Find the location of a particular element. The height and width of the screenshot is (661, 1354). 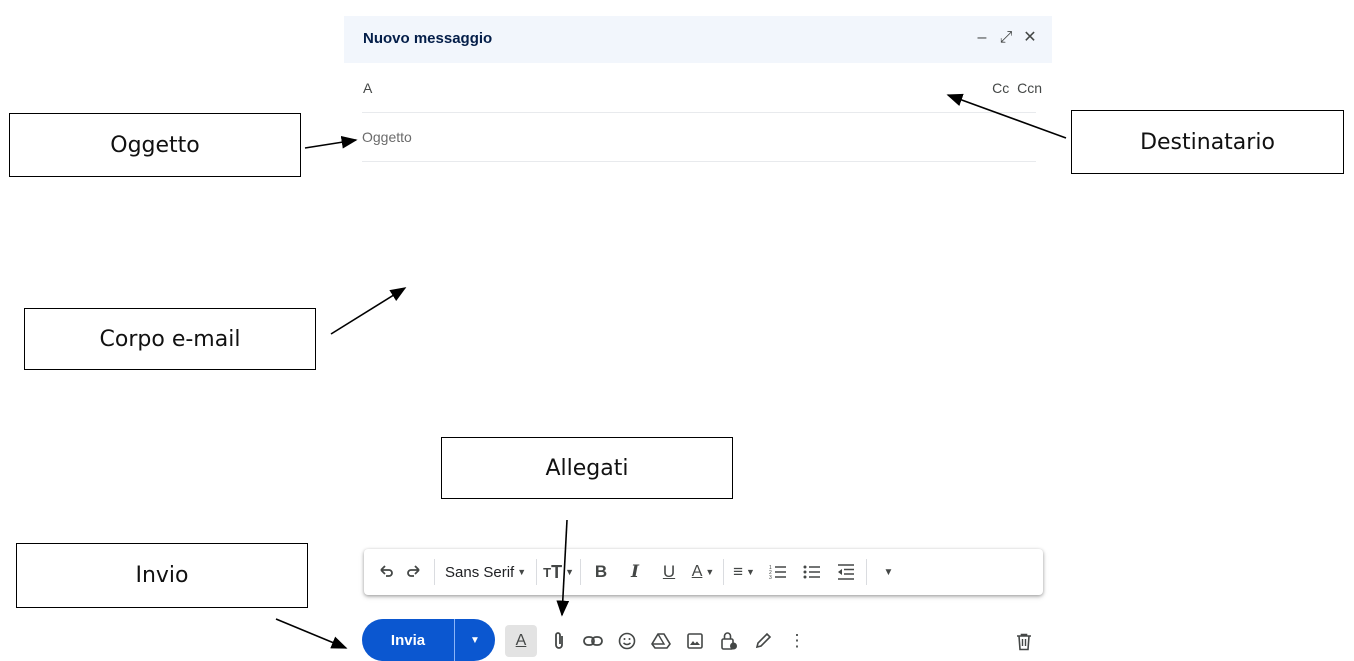

underline-icon: U is located at coordinates (669, 572).